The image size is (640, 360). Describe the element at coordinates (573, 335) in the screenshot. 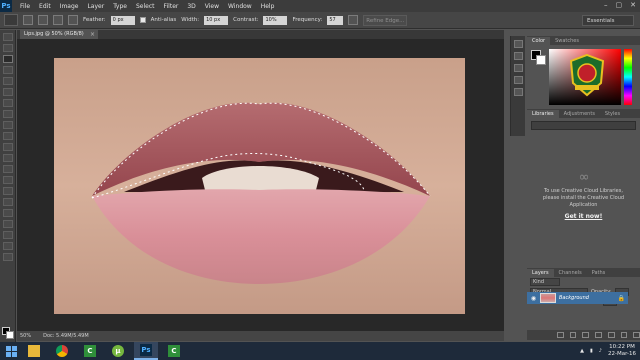

I see `layer-style-icon` at that location.